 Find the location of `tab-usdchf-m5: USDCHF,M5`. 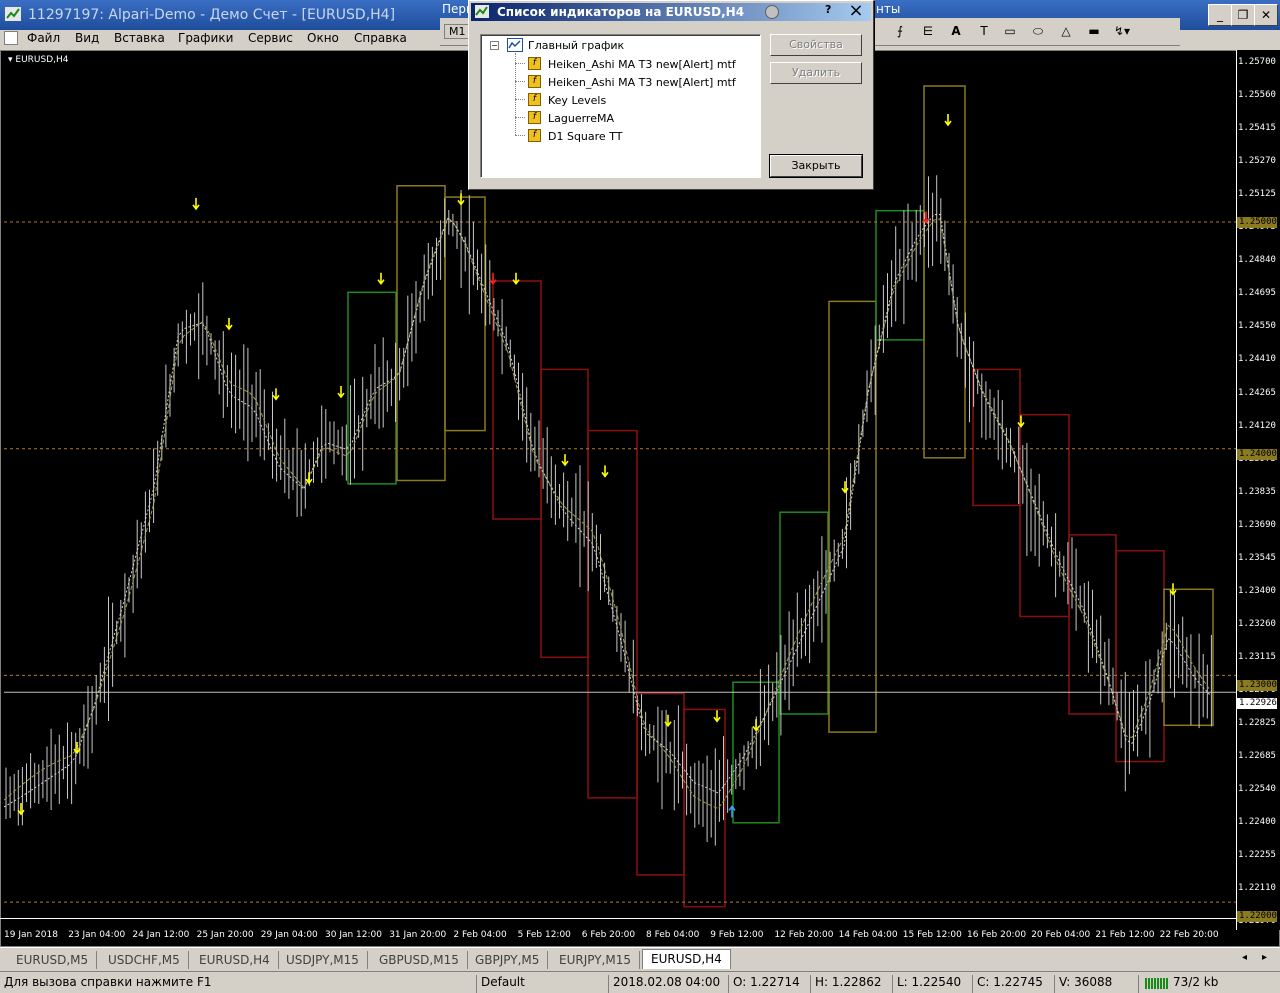

tab-usdchf-m5: USDCHF,M5 is located at coordinates (144, 960).